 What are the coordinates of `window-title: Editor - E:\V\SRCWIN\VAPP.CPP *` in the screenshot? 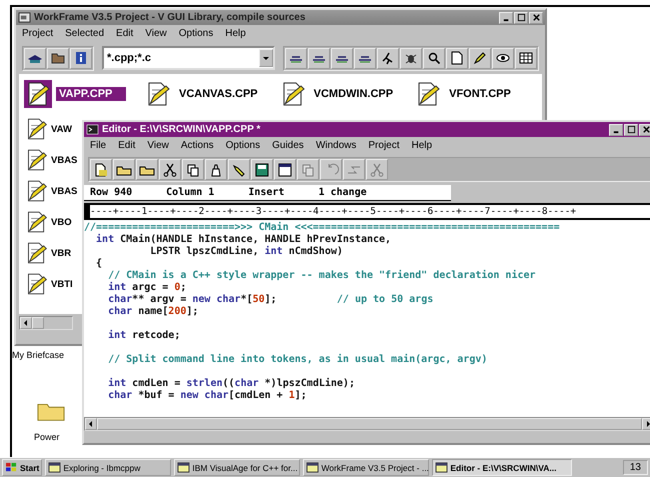 It's located at (182, 129).